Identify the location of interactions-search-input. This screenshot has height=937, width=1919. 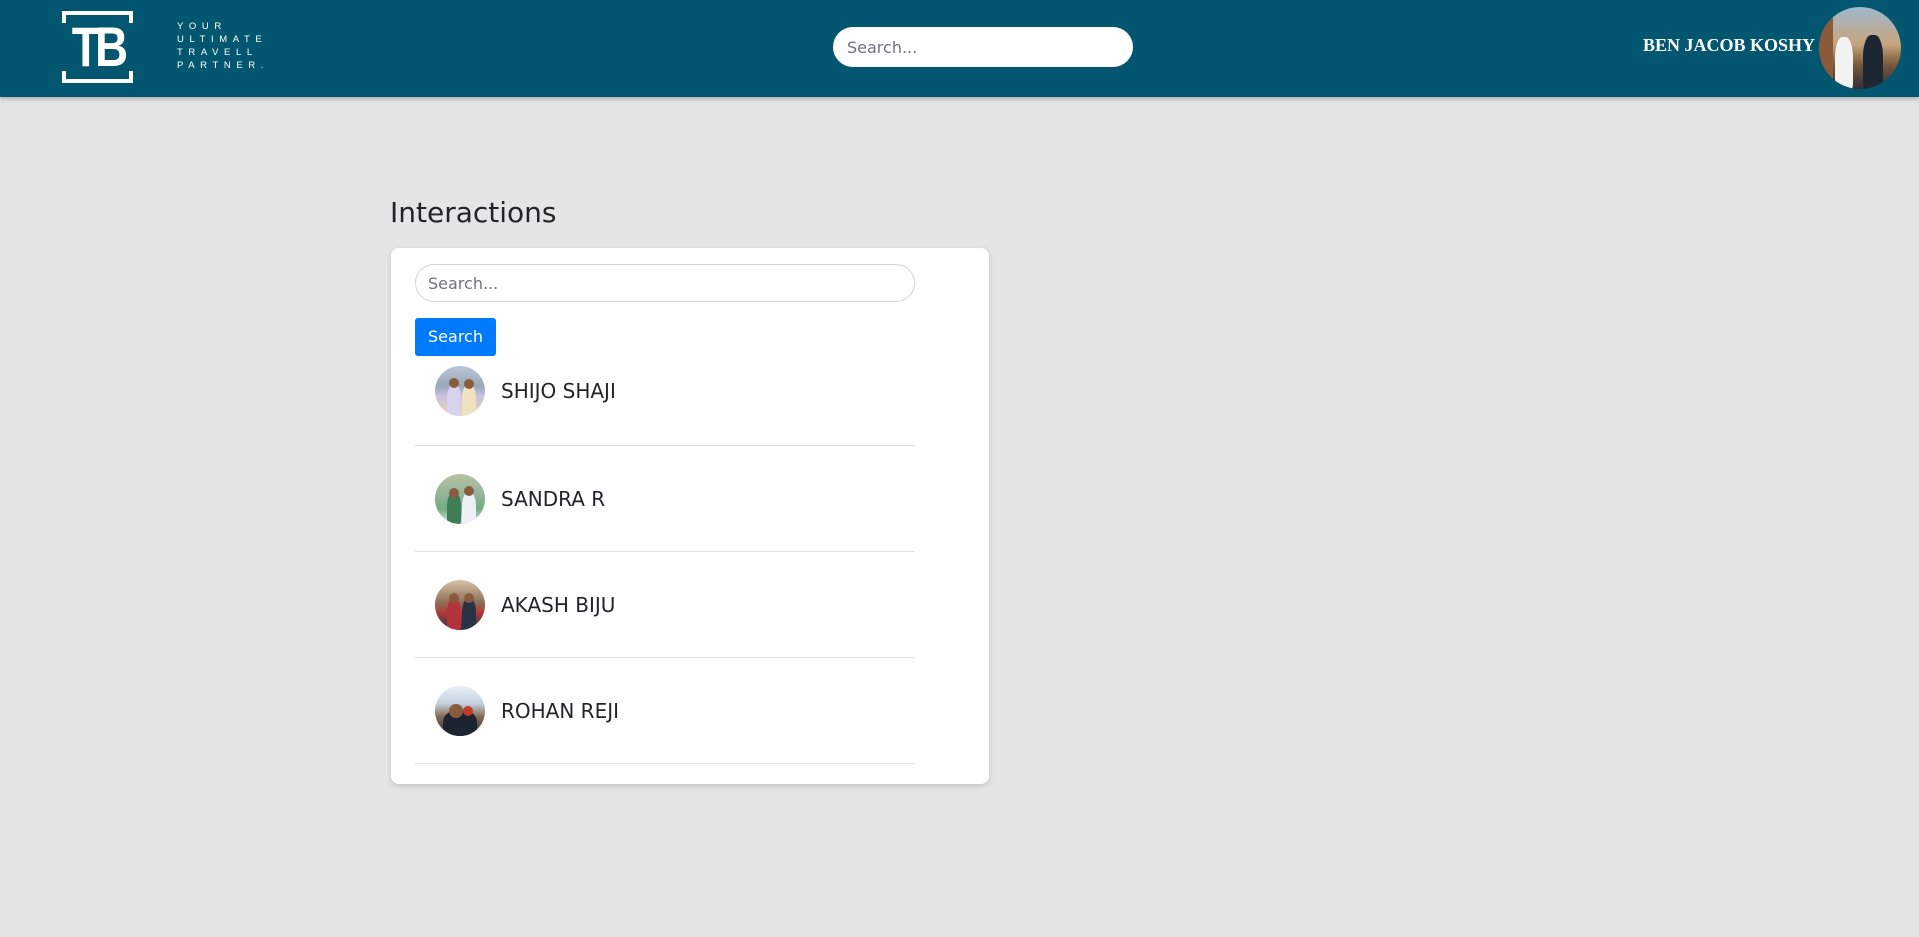
(665, 283).